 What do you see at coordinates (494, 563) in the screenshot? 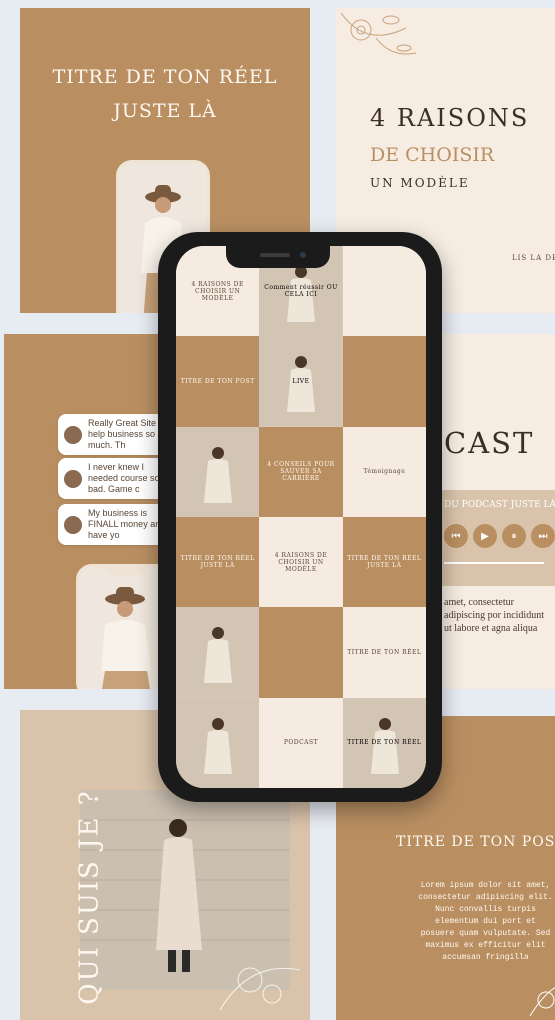
I see `progress-track` at bounding box center [494, 563].